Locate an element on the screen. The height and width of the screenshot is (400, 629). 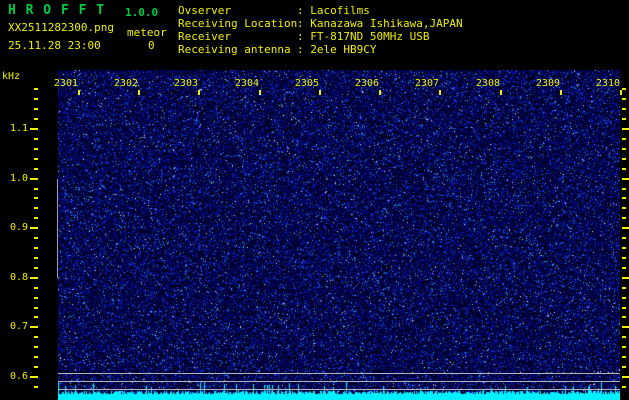
station-info-value: : Kanazawa Ishikawa,JAPAN is located at coordinates (380, 23).